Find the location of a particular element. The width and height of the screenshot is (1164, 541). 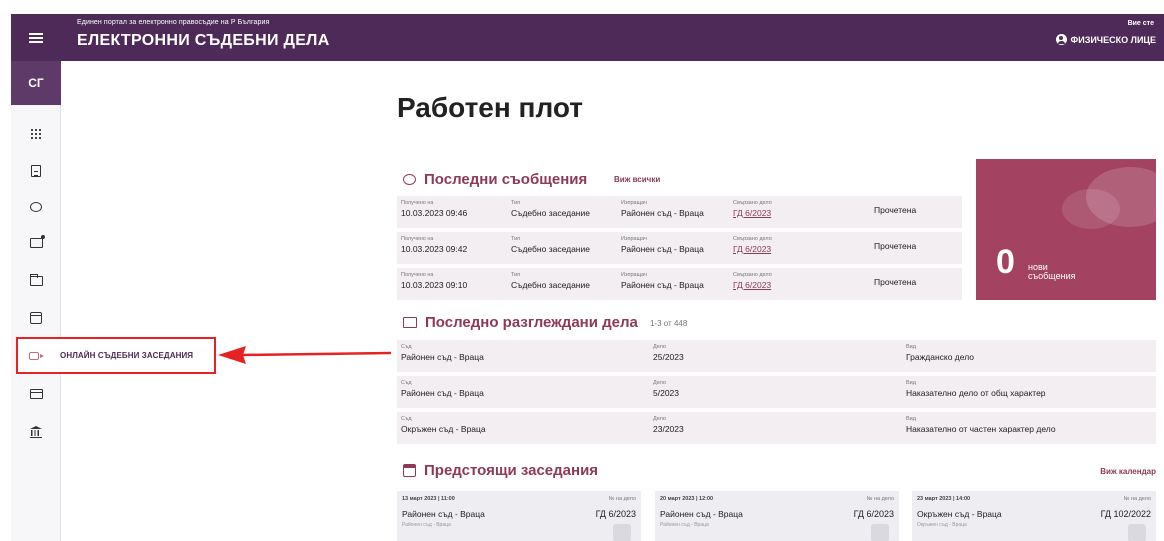

hearing-case-number: ГД 102/2022 is located at coordinates (1125, 514).